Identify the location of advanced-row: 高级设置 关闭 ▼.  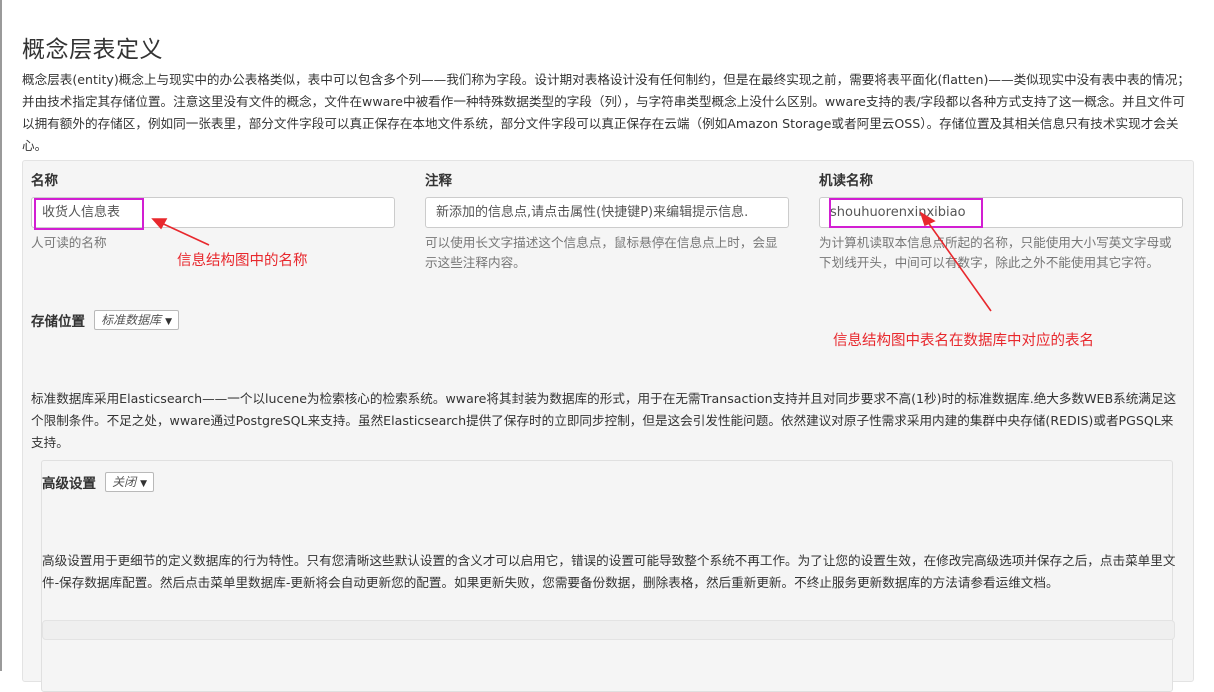
(98, 482).